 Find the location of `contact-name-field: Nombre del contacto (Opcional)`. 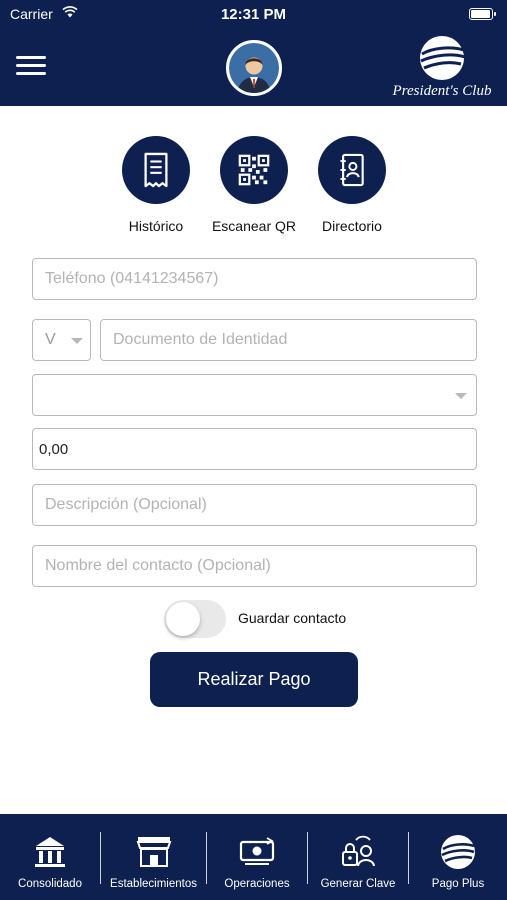

contact-name-field: Nombre del contacto (Opcional) is located at coordinates (254, 566).